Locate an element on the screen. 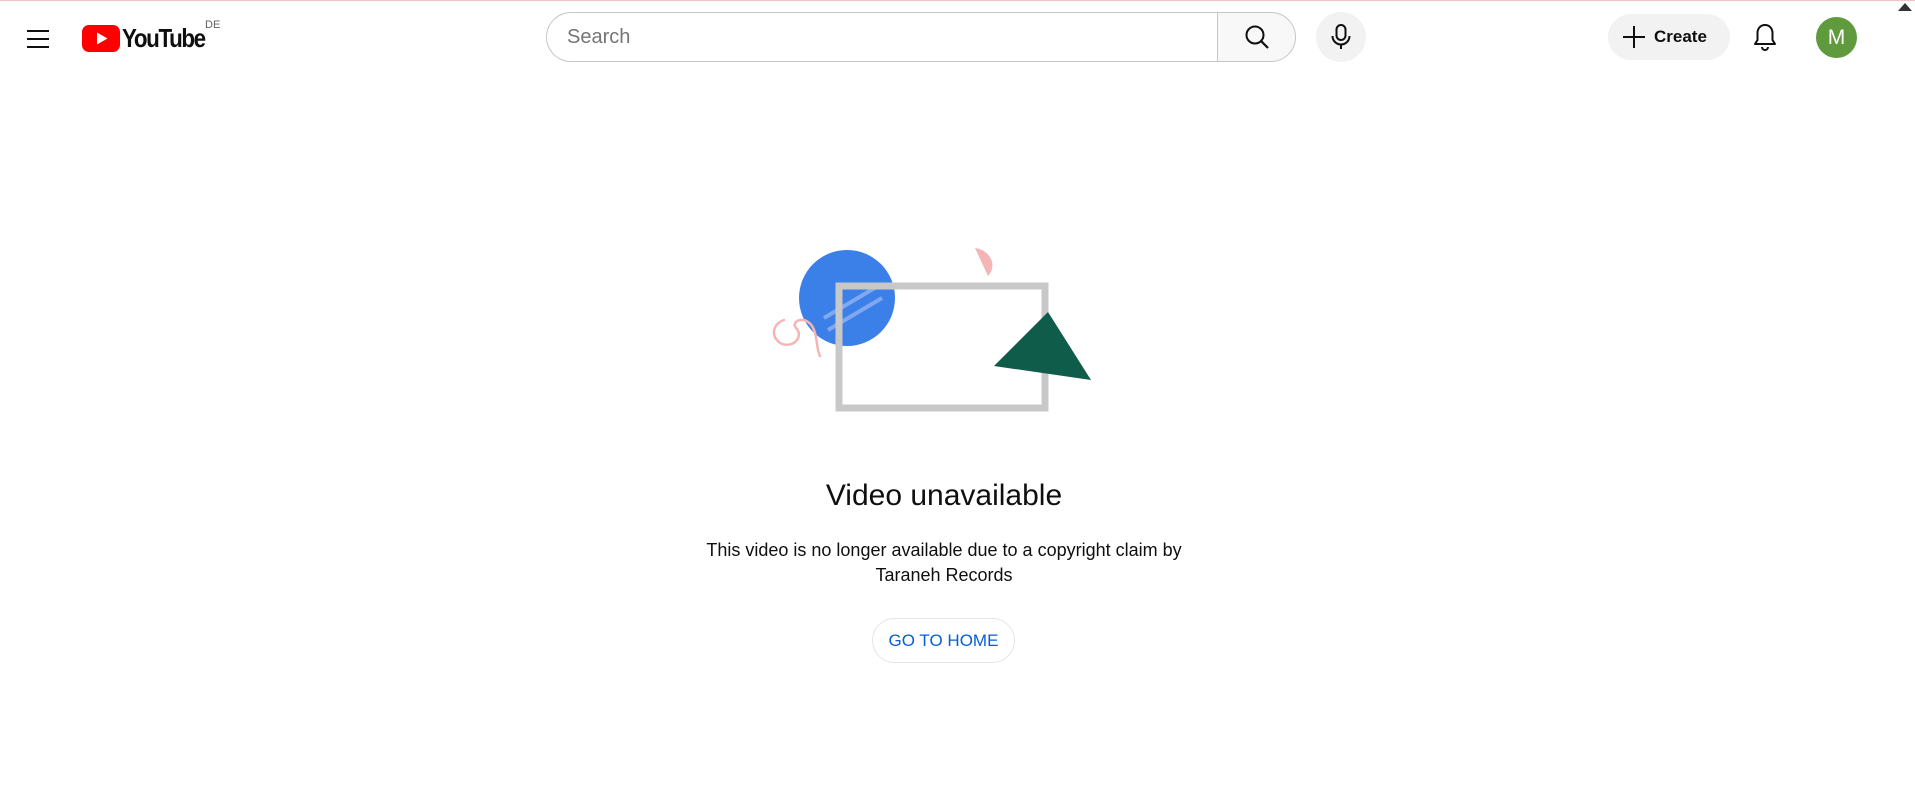 The height and width of the screenshot is (804, 1915). masthead: YouTube DE Create M is located at coordinates (957, 37).